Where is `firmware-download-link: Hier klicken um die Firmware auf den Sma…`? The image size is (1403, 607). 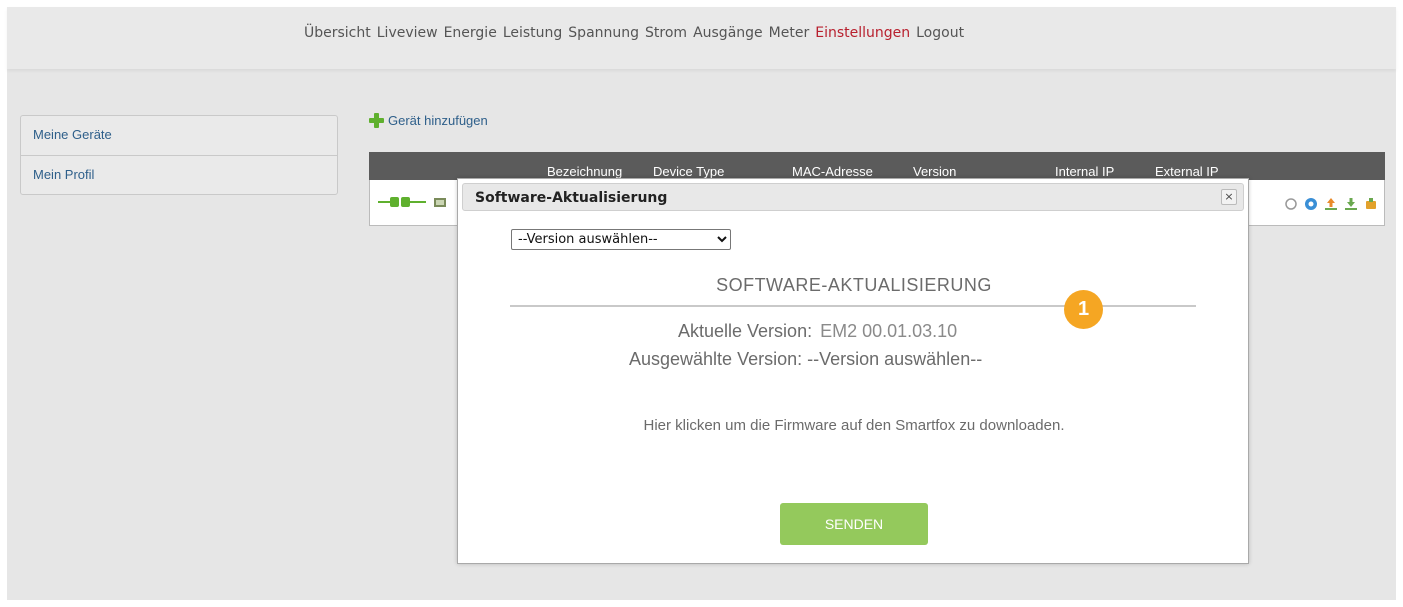 firmware-download-link: Hier klicken um die Firmware auf den Sma… is located at coordinates (854, 425).